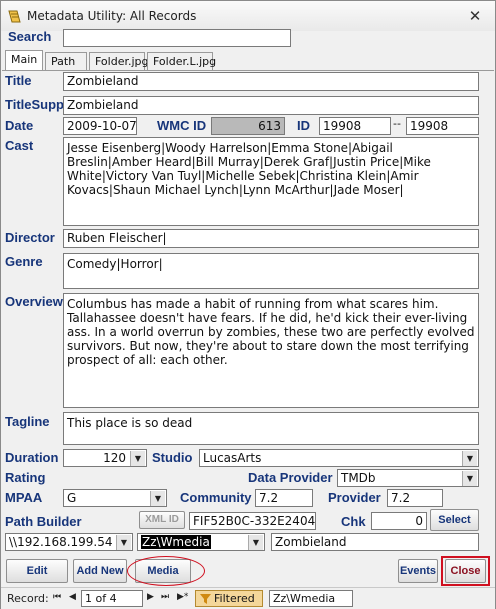 This screenshot has width=496, height=609. Describe the element at coordinates (475, 16) in the screenshot. I see `window-close-icon: ✕` at that location.